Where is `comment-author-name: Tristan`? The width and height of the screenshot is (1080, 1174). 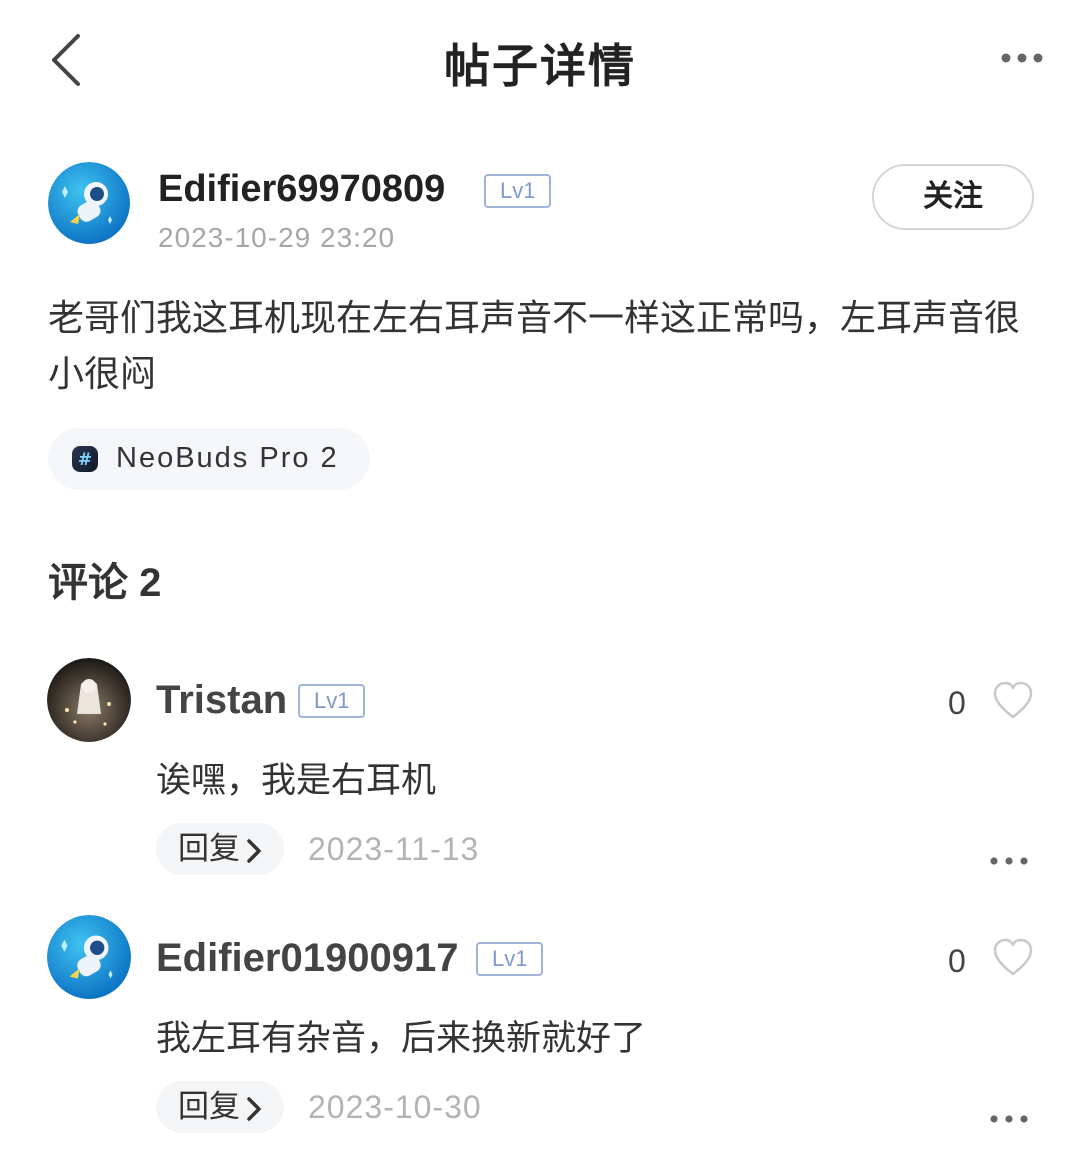 comment-author-name: Tristan is located at coordinates (221, 700).